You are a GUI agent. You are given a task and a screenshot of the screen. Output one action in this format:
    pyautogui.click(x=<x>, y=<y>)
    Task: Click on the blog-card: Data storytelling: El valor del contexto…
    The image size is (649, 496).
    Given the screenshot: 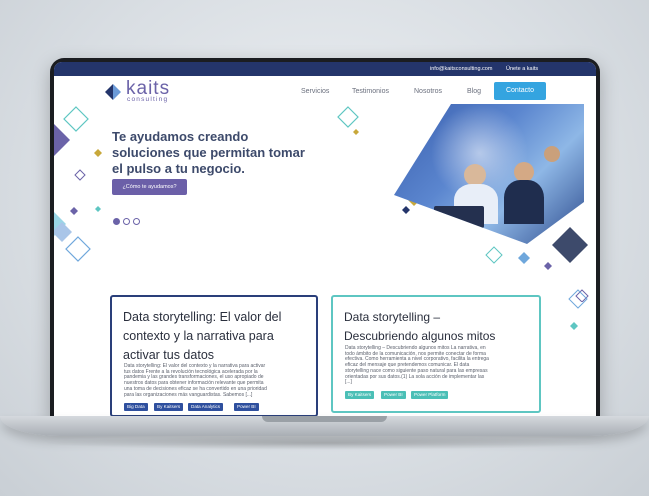 What is the action you would take?
    pyautogui.click(x=214, y=356)
    